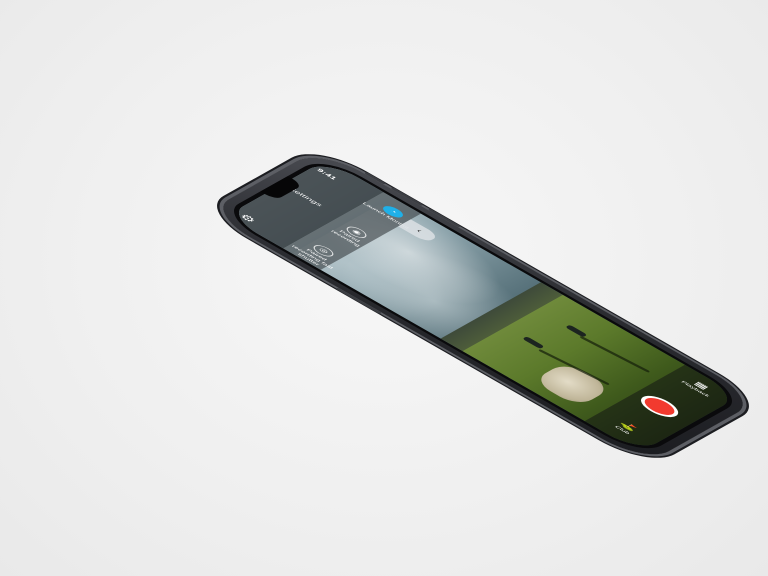 The width and height of the screenshot is (768, 576). I want to click on gear-icon: ⚙, so click(248, 218).